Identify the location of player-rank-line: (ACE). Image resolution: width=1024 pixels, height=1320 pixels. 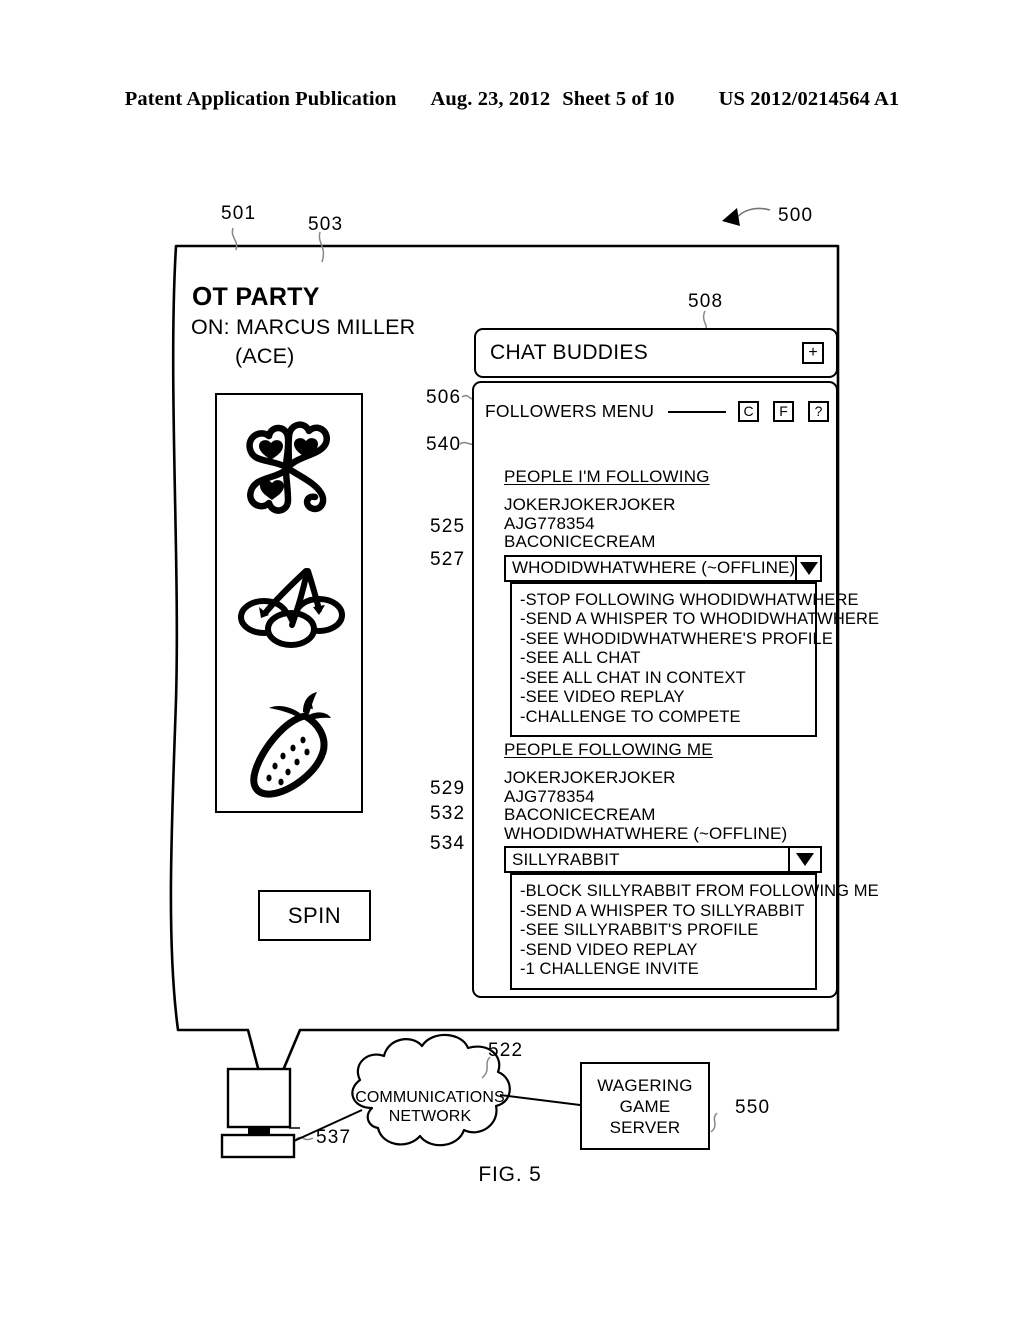
(265, 356).